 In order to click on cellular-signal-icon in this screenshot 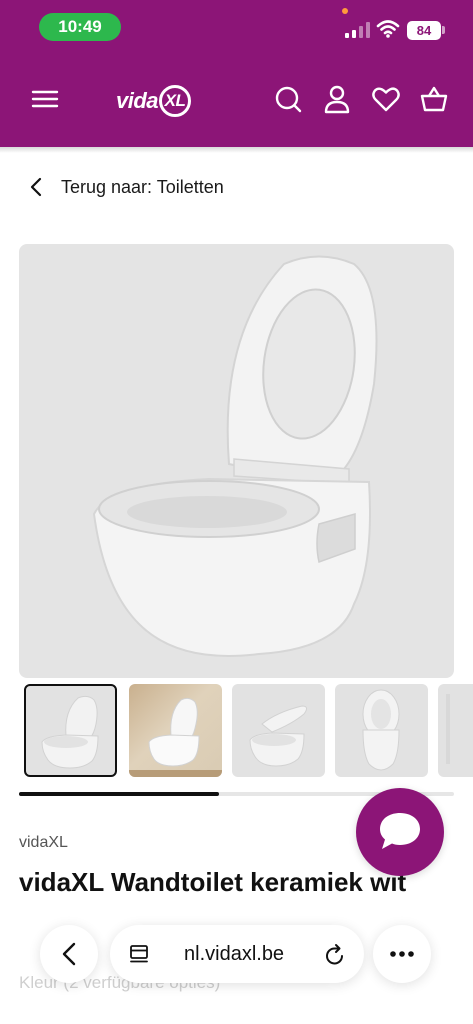, I will do `click(357, 30)`.